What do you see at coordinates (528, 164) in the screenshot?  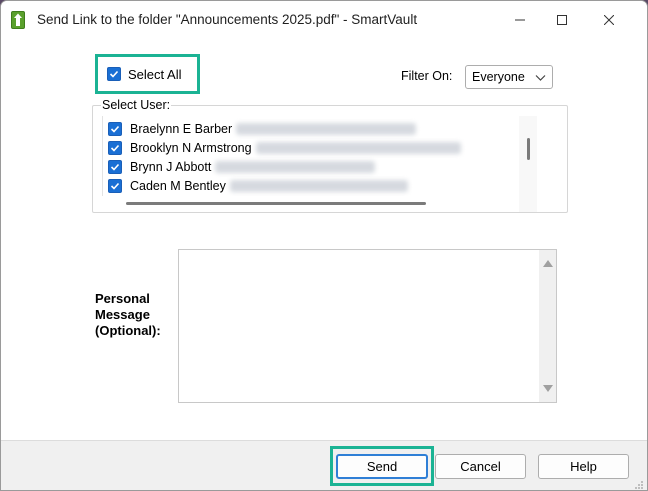 I see `user-list-vertical-scrollbar` at bounding box center [528, 164].